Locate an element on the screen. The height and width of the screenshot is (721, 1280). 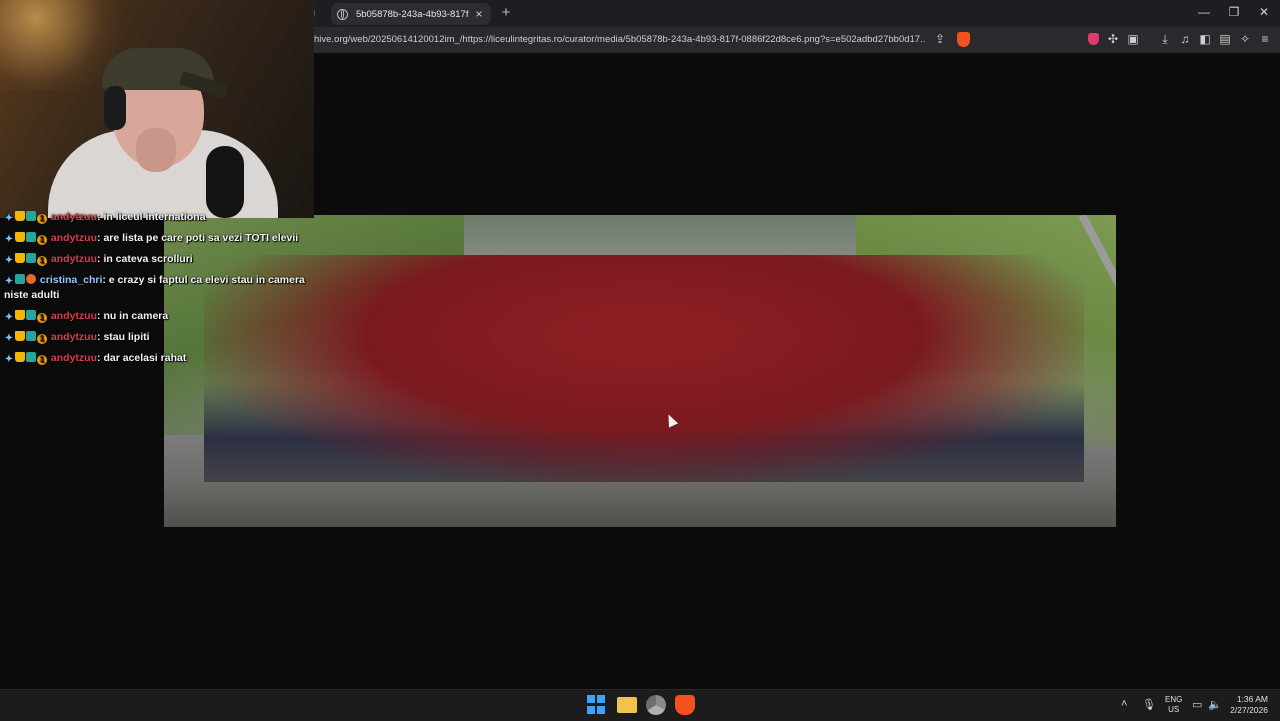
clock-time: 1:36 AM is located at coordinates (1252, 699).